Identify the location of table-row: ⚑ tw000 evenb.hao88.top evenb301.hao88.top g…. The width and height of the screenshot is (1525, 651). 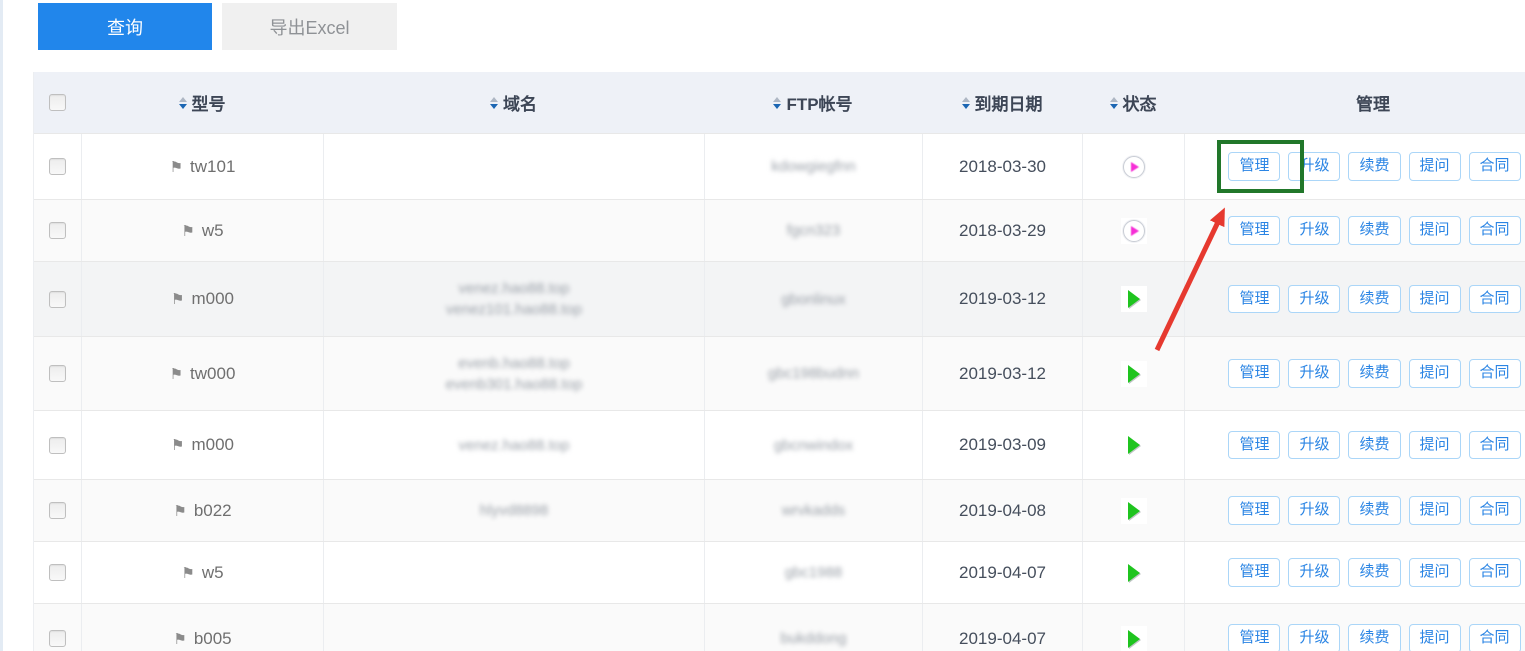
(779, 373).